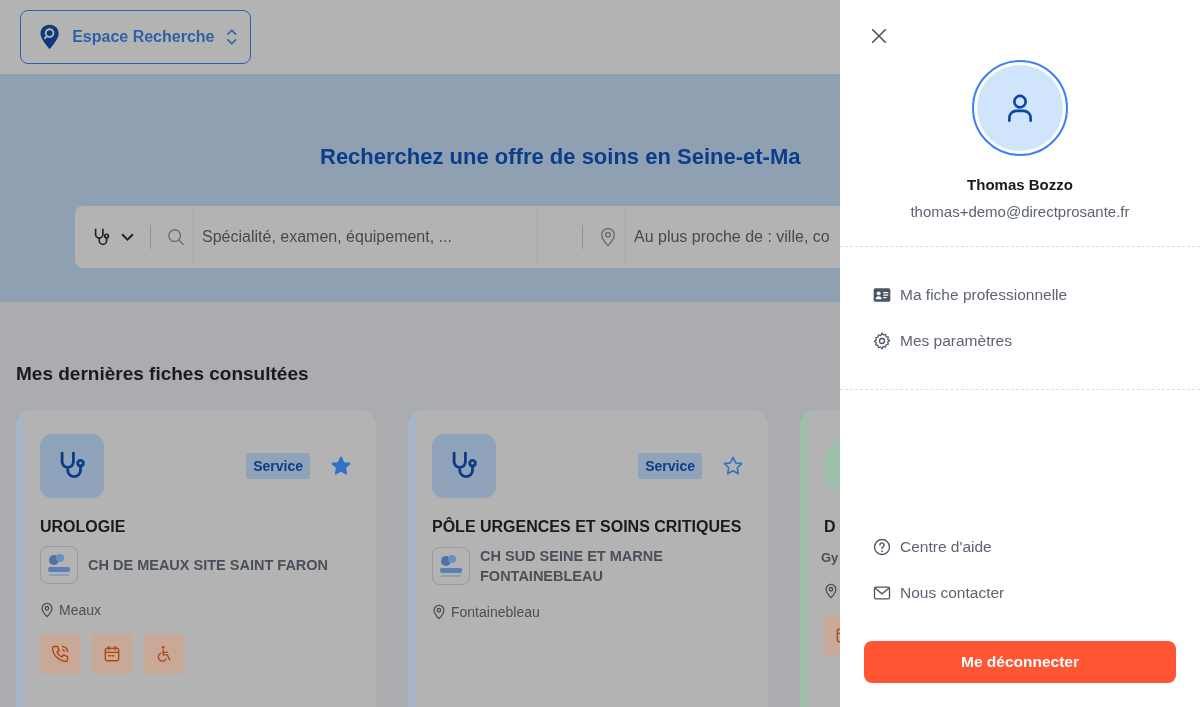 This screenshot has width=1200, height=707. What do you see at coordinates (1020, 211) in the screenshot?
I see `user-email: thomas+demo@directprosante.fr` at bounding box center [1020, 211].